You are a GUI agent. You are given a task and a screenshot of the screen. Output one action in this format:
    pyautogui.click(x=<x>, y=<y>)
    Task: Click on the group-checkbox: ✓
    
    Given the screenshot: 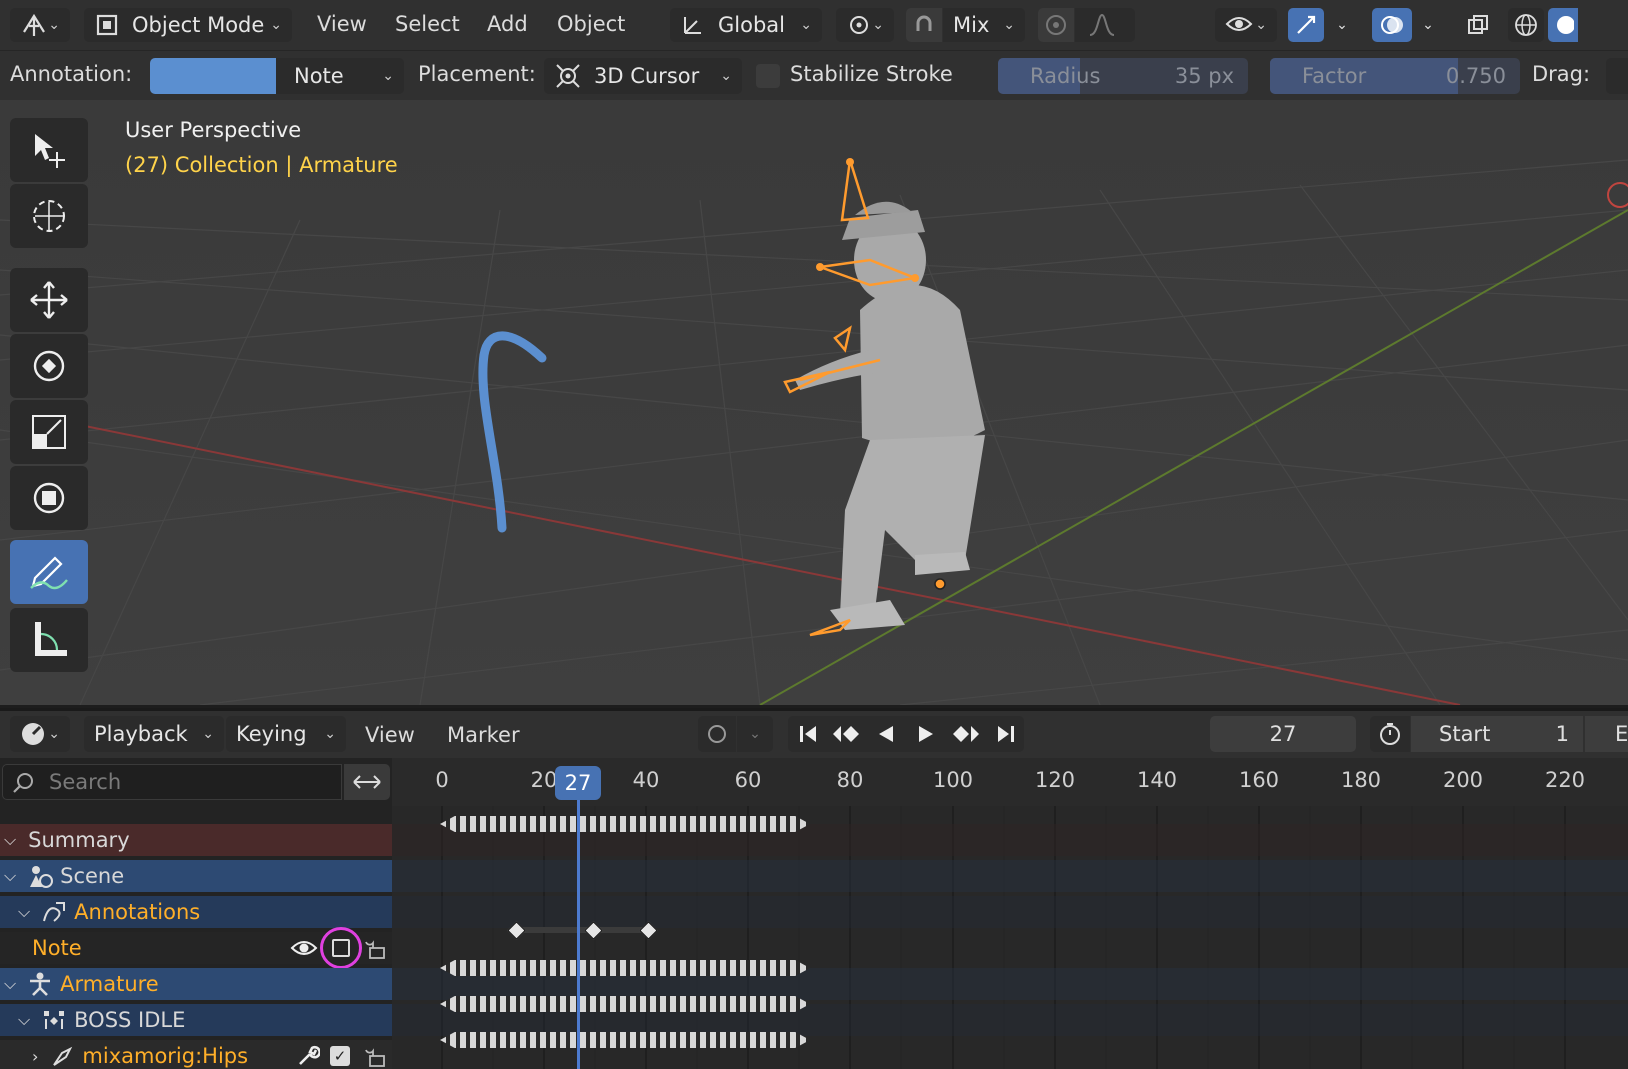 What is the action you would take?
    pyautogui.click(x=340, y=1056)
    